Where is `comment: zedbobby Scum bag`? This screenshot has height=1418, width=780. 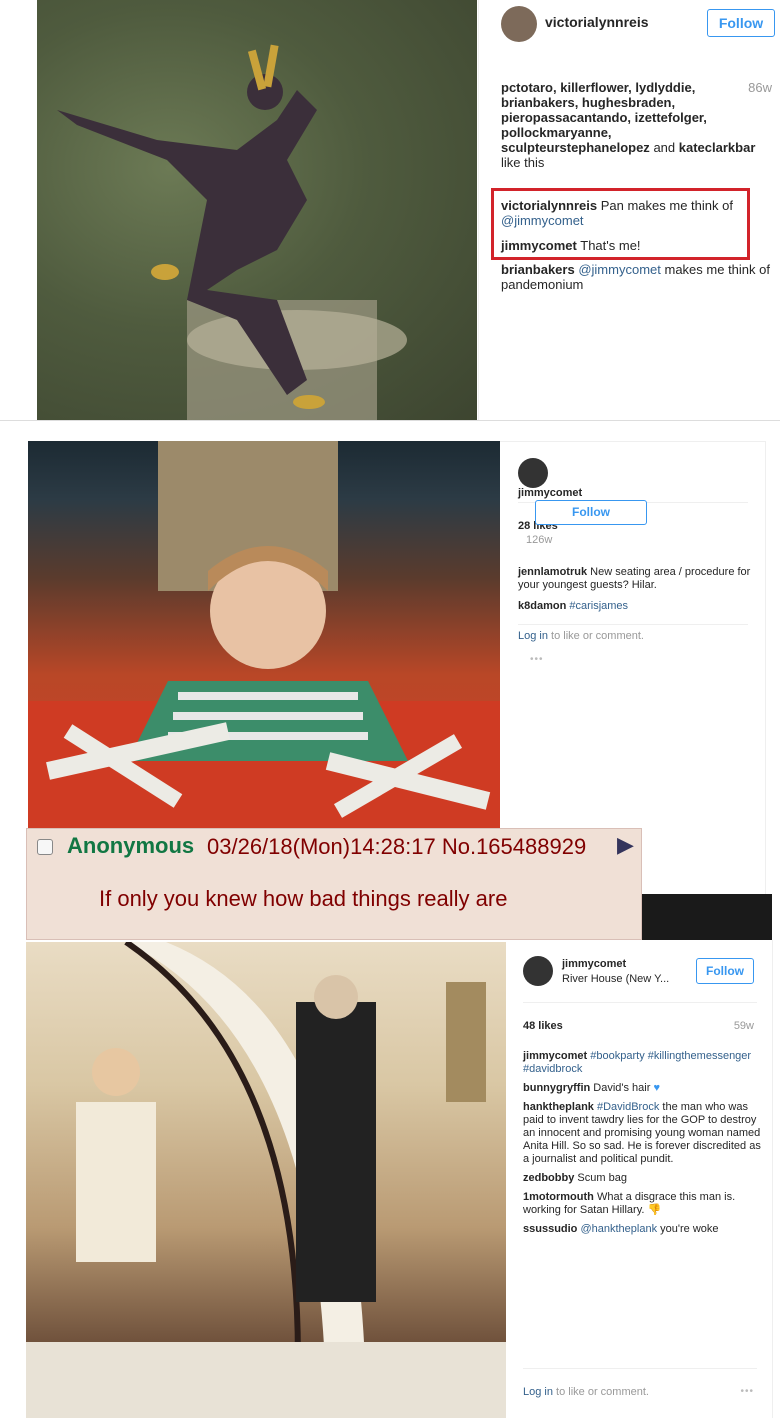 comment: zedbobby Scum bag is located at coordinates (645, 1178).